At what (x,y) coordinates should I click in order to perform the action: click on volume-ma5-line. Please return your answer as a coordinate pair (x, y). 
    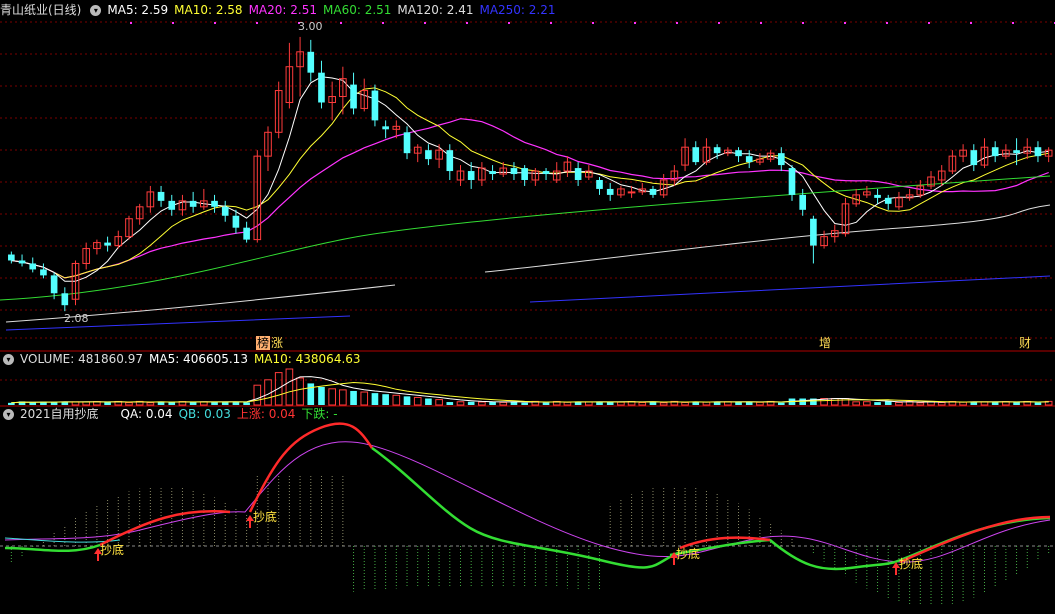
    Looking at the image, I should click on (530, 390).